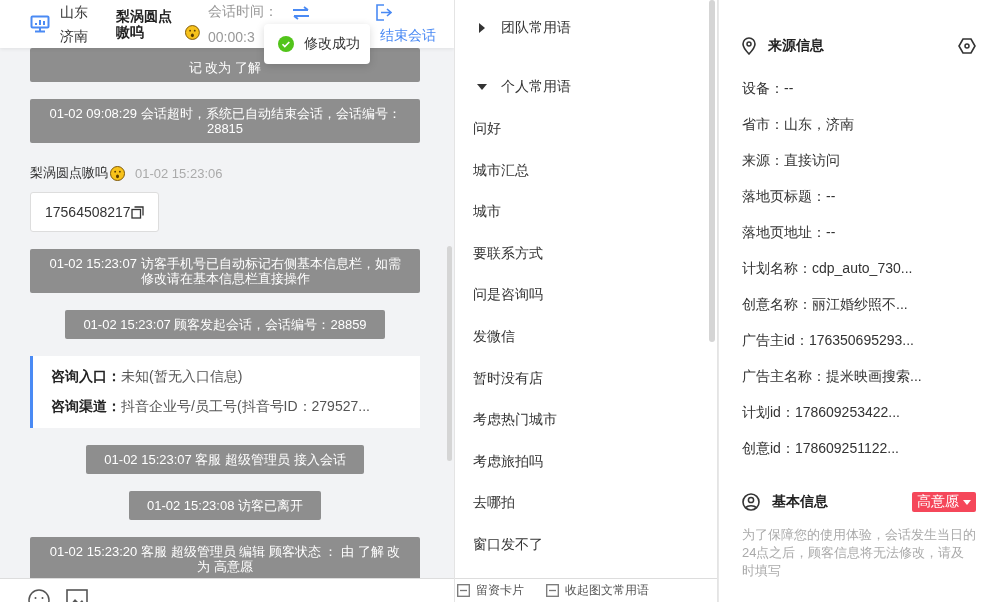  Describe the element at coordinates (301, 13) in the screenshot. I see `swap-icon` at that location.